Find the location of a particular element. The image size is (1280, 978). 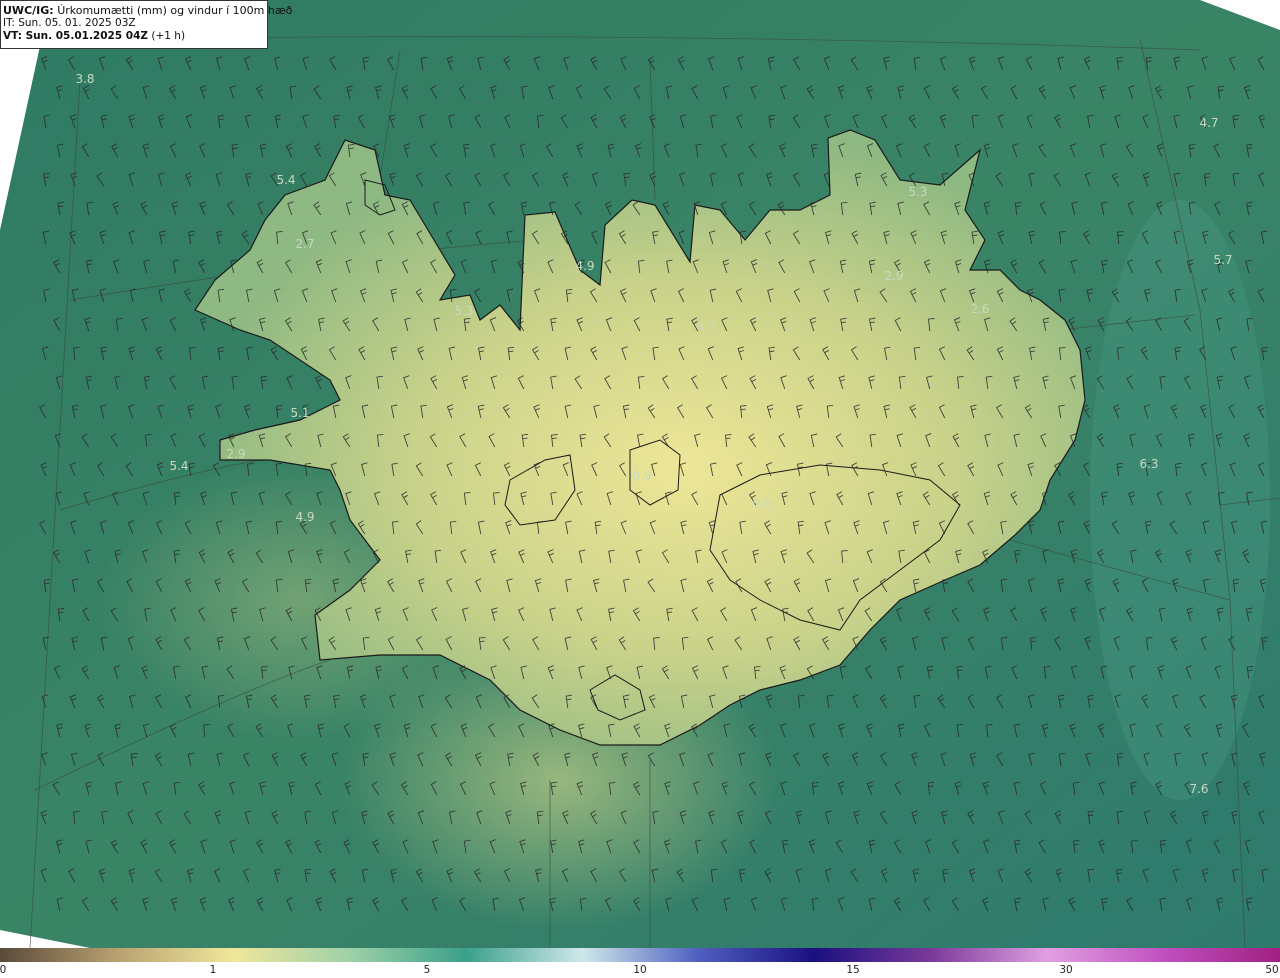

model-code: UWC/IG: is located at coordinates (28, 10).